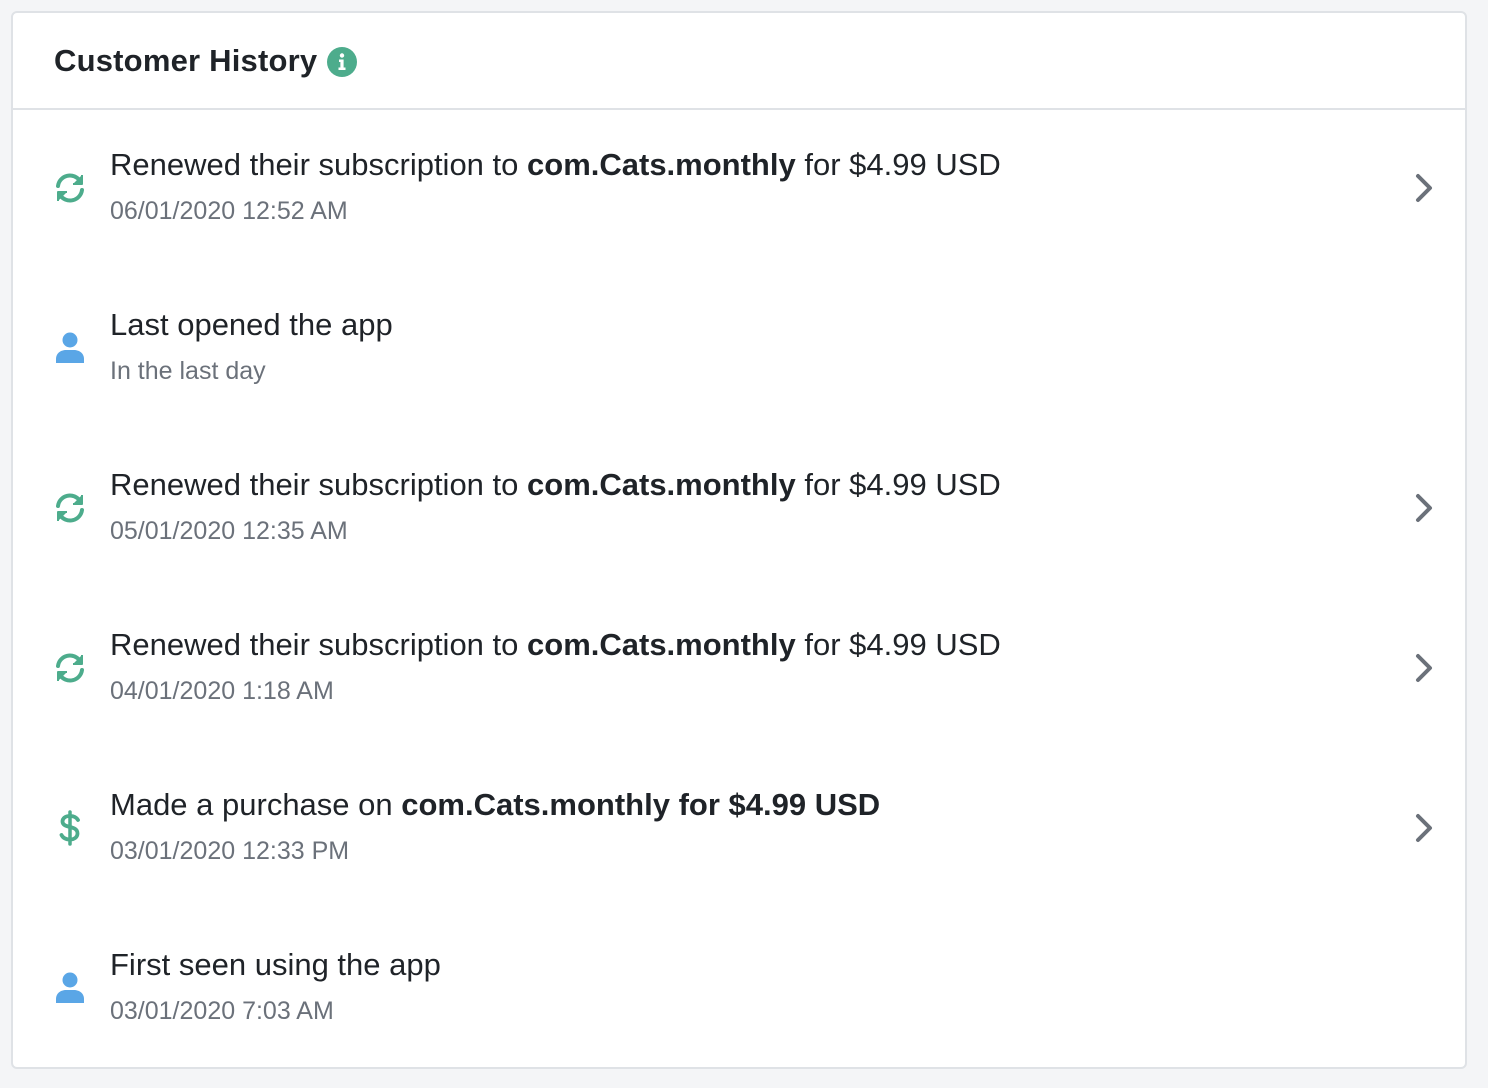  Describe the element at coordinates (222, 691) in the screenshot. I see `event-timestamp: 04/01/2020 1:18 AM` at that location.